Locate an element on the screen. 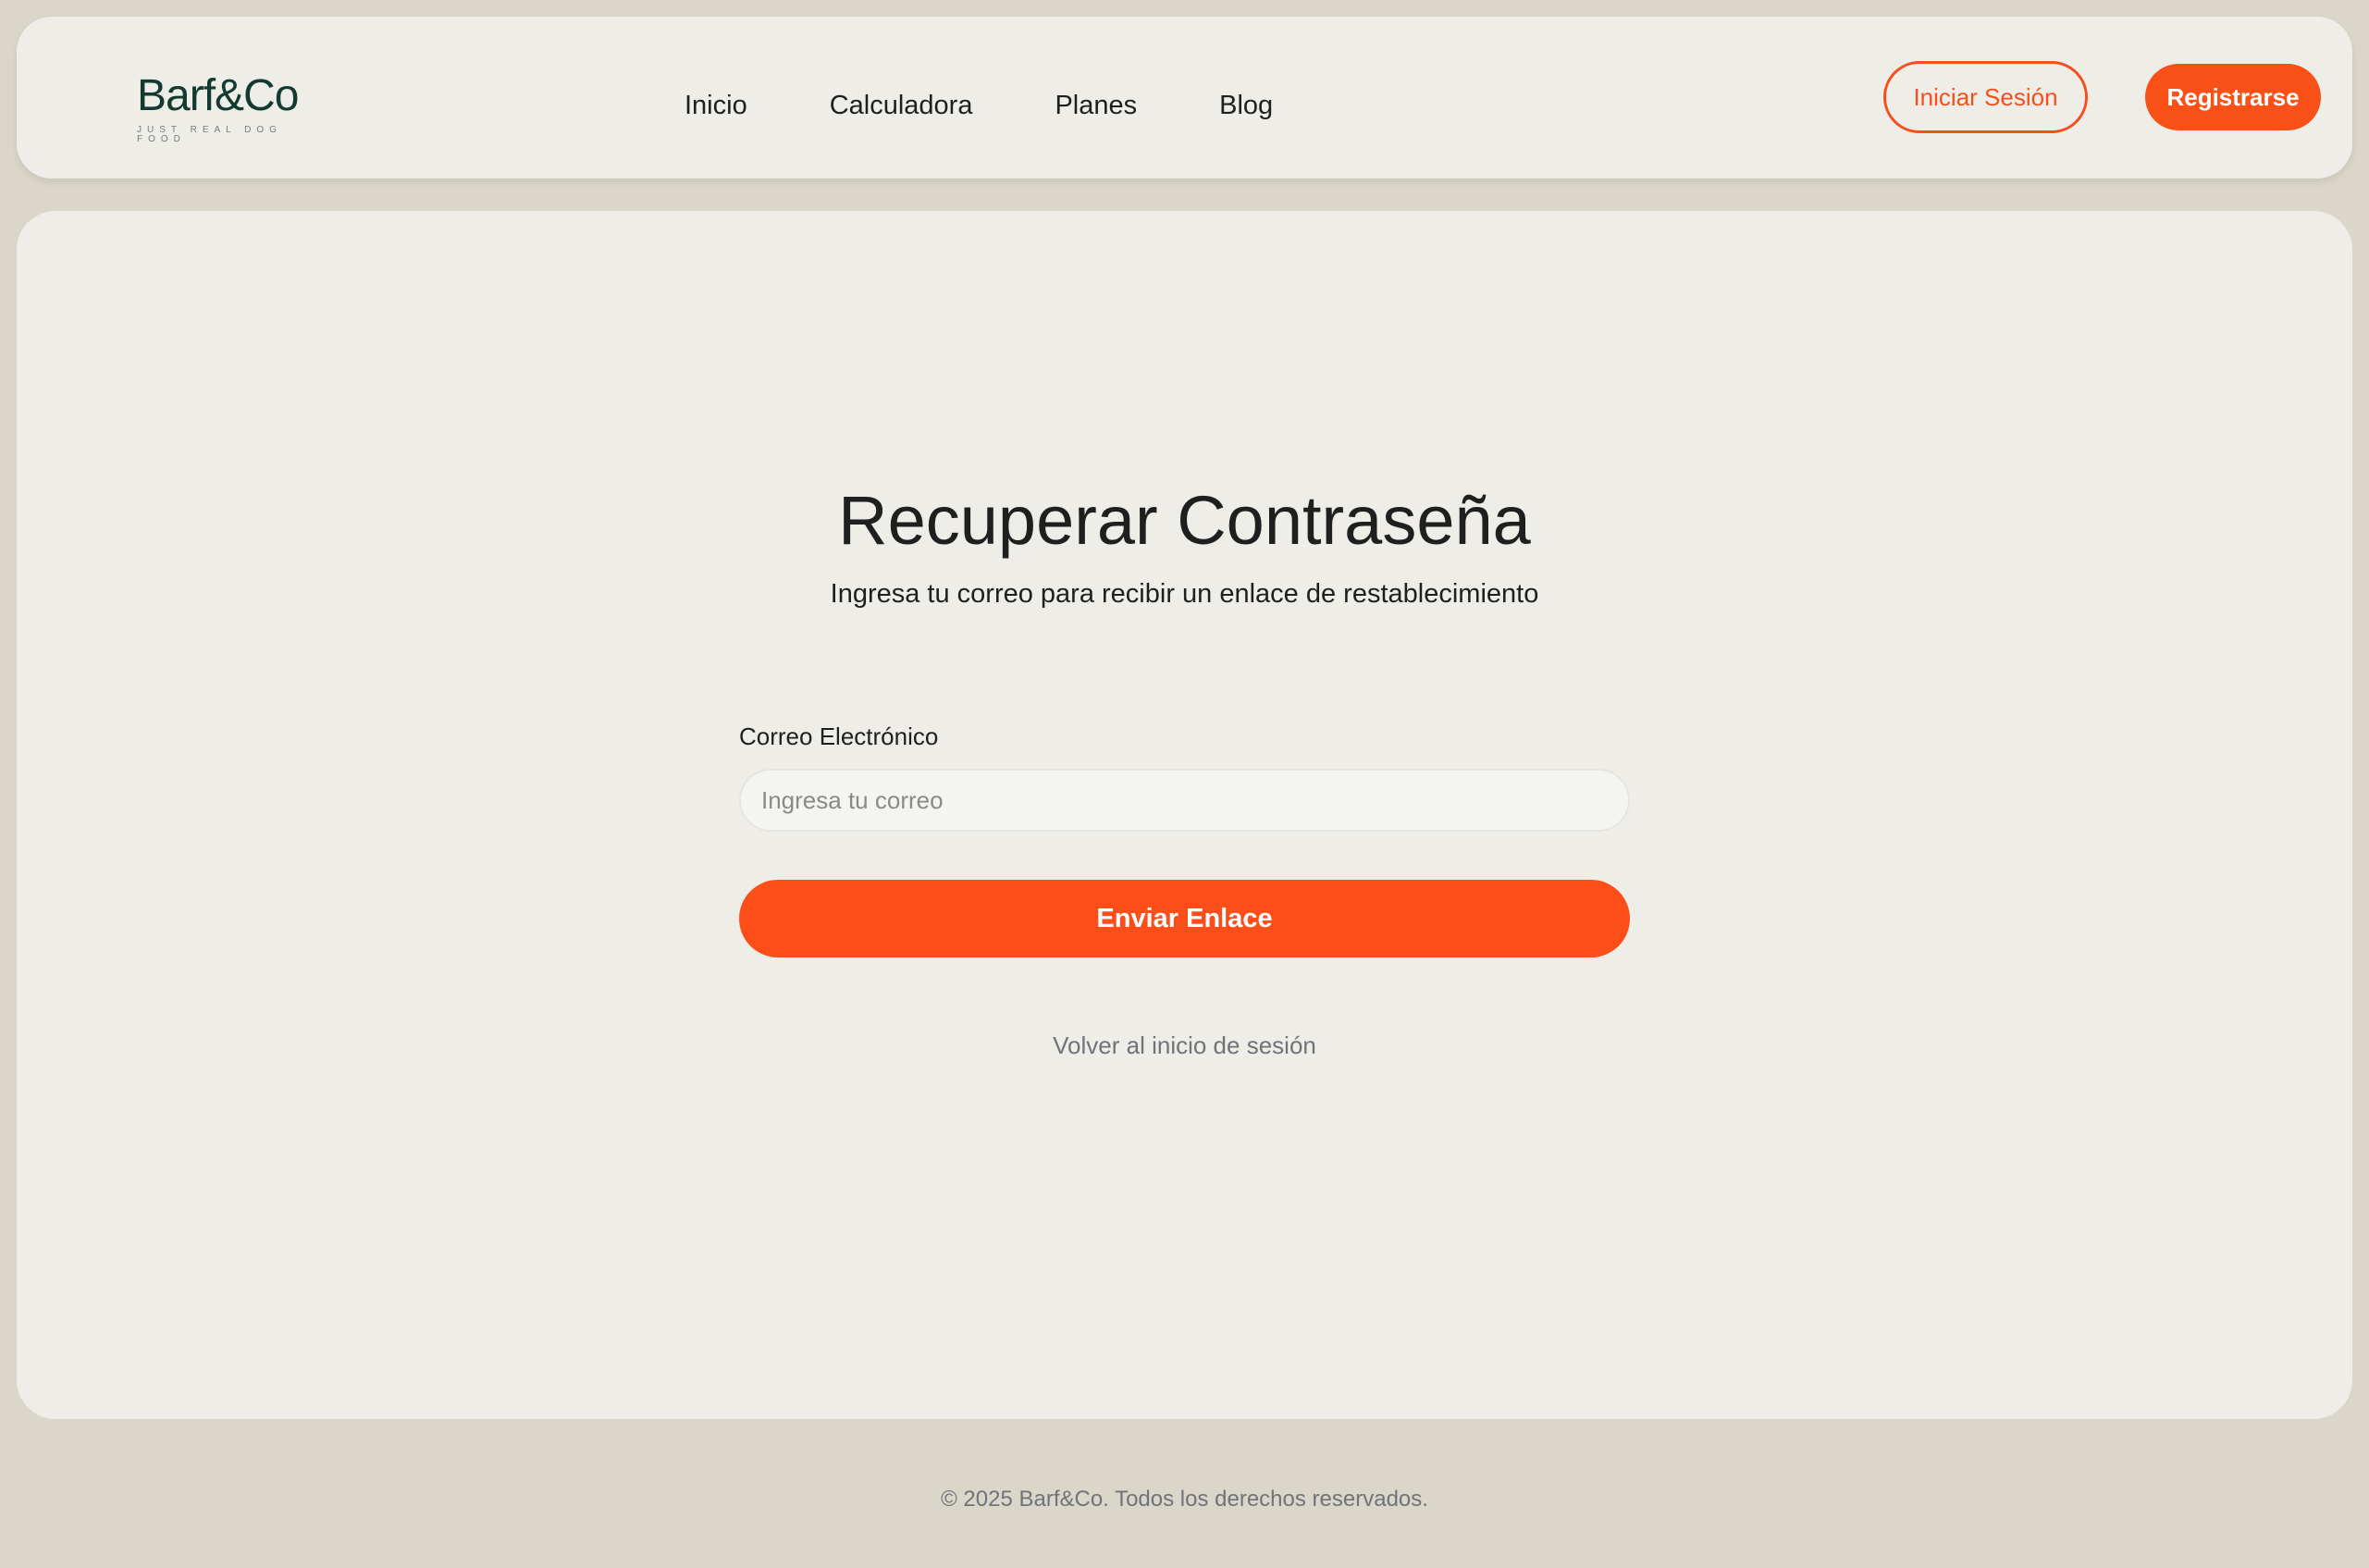  send-link-button: Enviar Enlace is located at coordinates (1184, 918).